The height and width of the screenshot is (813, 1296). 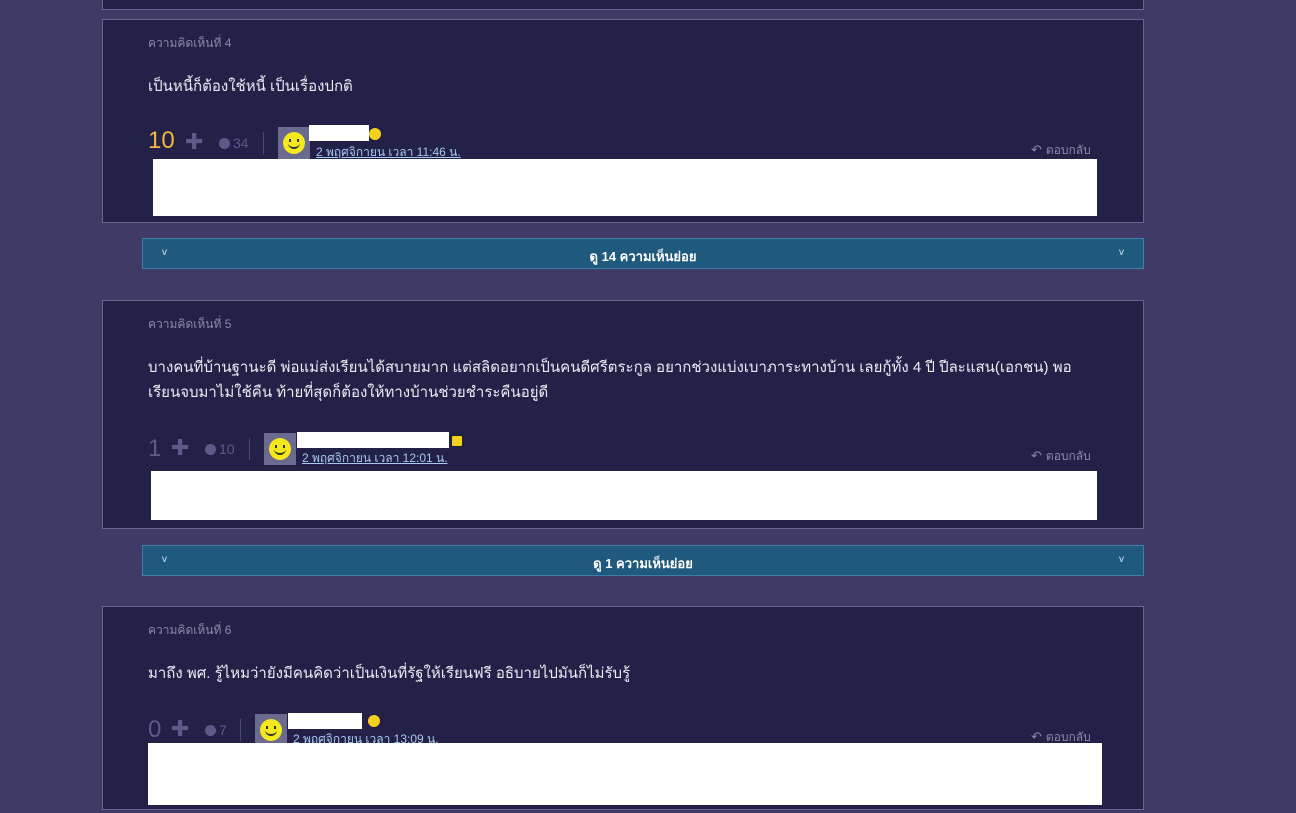 I want to click on vote-score: 1, so click(x=155, y=448).